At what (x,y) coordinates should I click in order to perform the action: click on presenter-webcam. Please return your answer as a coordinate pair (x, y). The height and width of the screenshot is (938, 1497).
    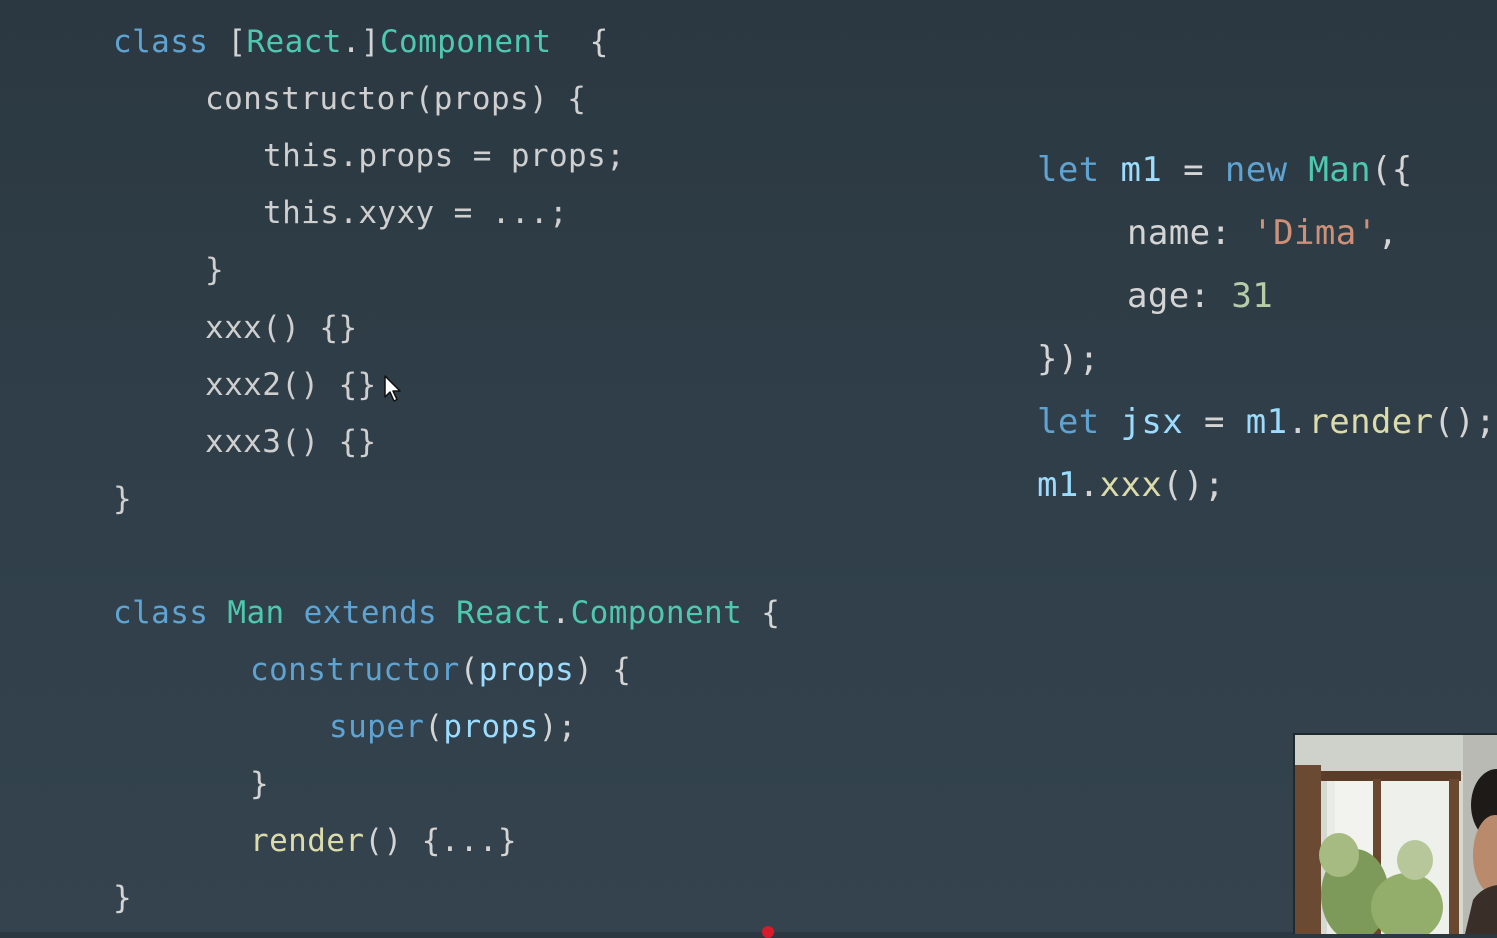
    Looking at the image, I should click on (1395, 833).